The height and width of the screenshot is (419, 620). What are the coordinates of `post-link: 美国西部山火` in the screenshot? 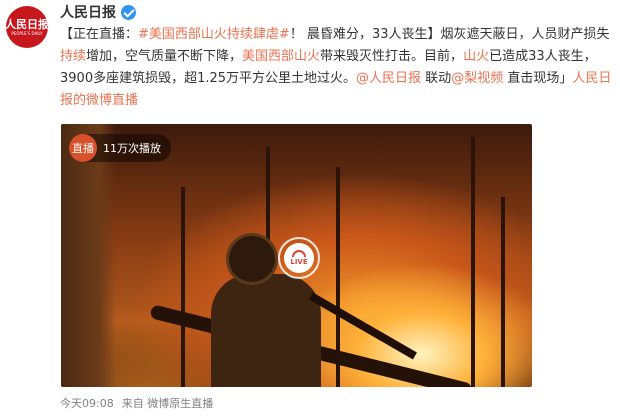 It's located at (281, 56).